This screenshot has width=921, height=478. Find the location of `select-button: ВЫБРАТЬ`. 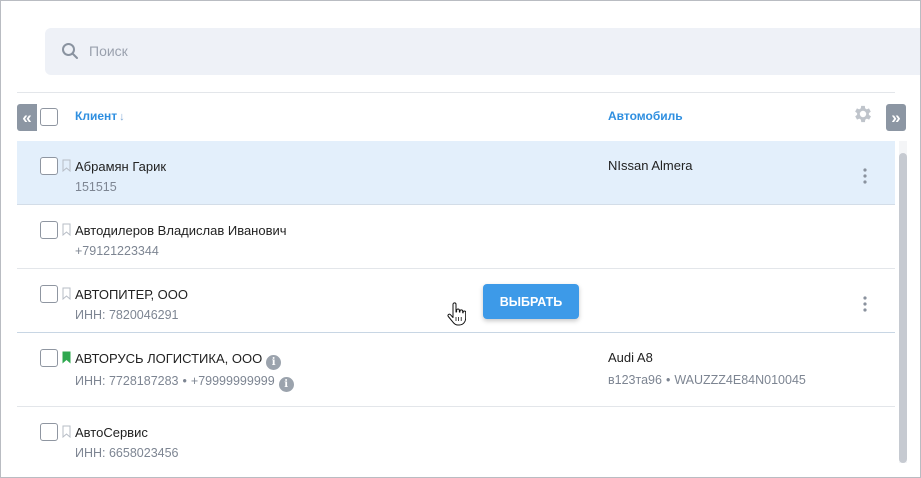

select-button: ВЫБРАТЬ is located at coordinates (531, 301).